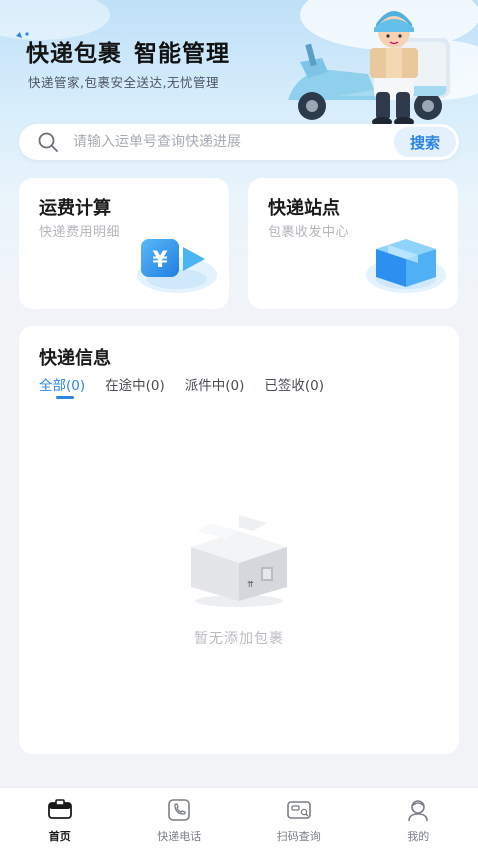  I want to click on tabbar-scan-label: 扫码查询, so click(298, 836).